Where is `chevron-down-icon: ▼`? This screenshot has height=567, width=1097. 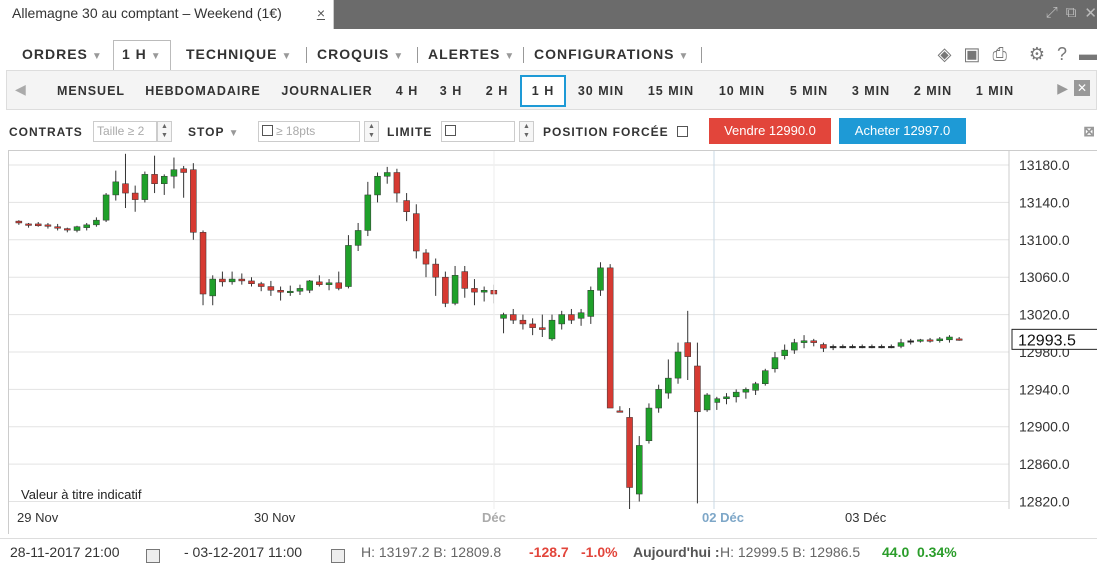 chevron-down-icon: ▼ is located at coordinates (156, 56).